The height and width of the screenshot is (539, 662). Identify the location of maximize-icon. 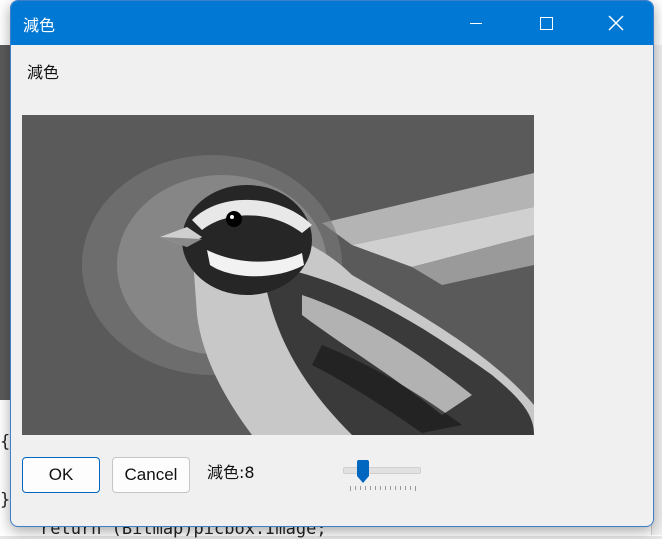
(546, 23).